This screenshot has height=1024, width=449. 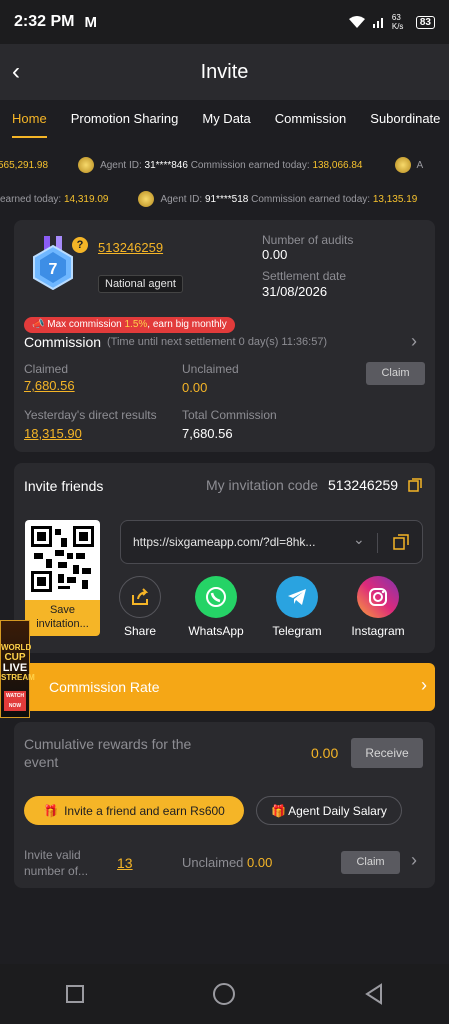 What do you see at coordinates (308, 240) in the screenshot?
I see `audits-label: Number of audits` at bounding box center [308, 240].